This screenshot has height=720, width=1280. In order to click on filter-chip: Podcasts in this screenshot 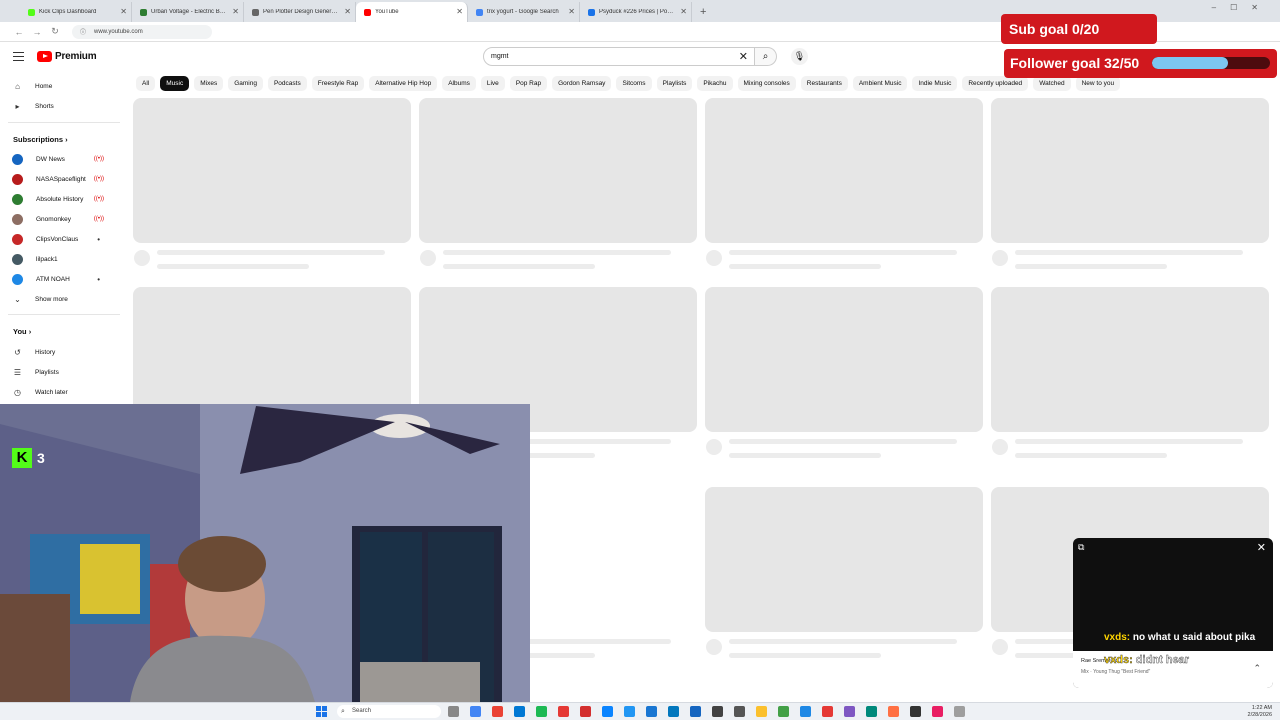, I will do `click(287, 83)`.